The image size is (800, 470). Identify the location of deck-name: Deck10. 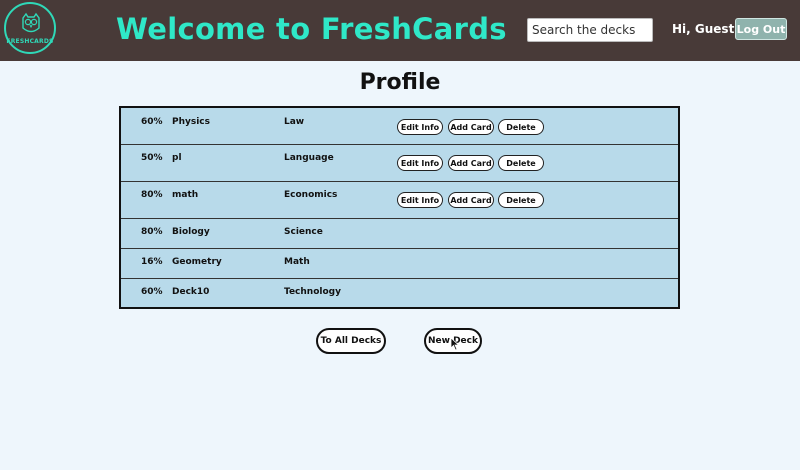
(191, 292).